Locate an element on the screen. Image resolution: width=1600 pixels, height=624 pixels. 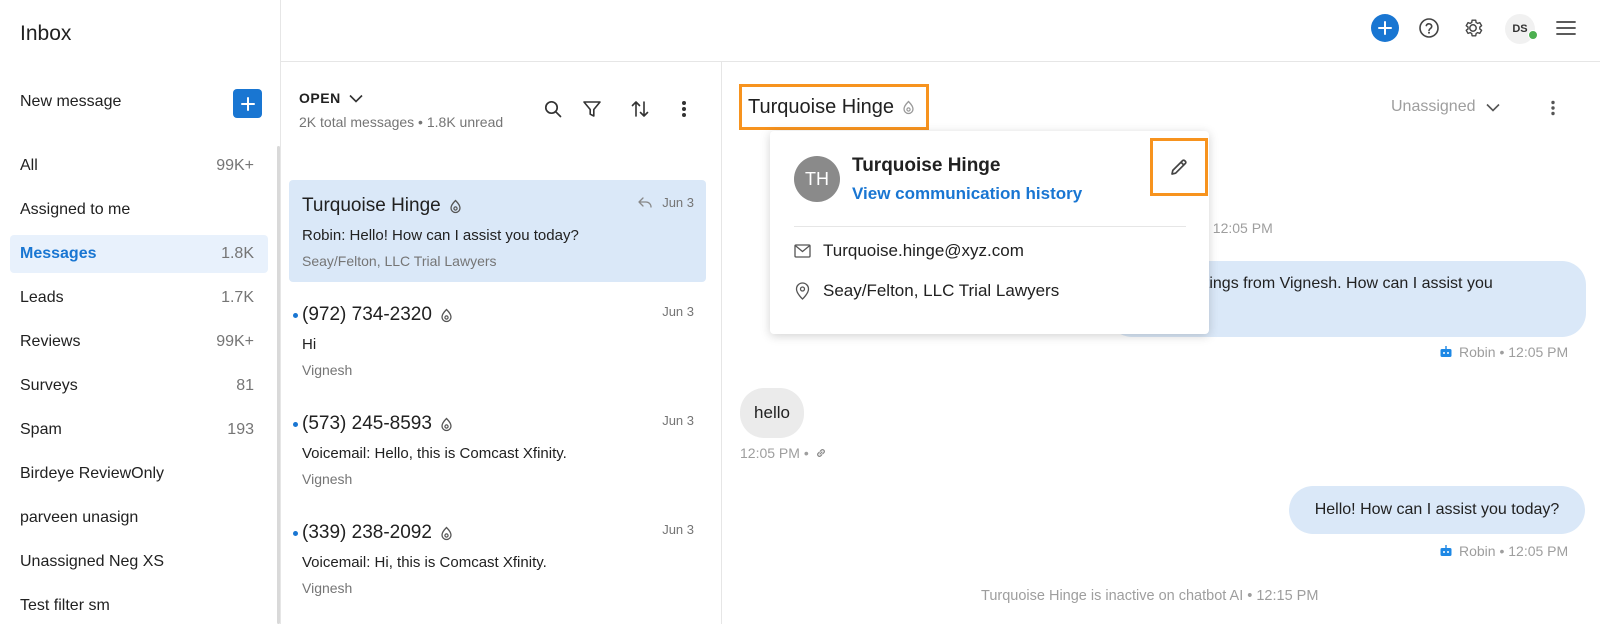
sidebar-item-all: All 99K+ is located at coordinates (139, 166).